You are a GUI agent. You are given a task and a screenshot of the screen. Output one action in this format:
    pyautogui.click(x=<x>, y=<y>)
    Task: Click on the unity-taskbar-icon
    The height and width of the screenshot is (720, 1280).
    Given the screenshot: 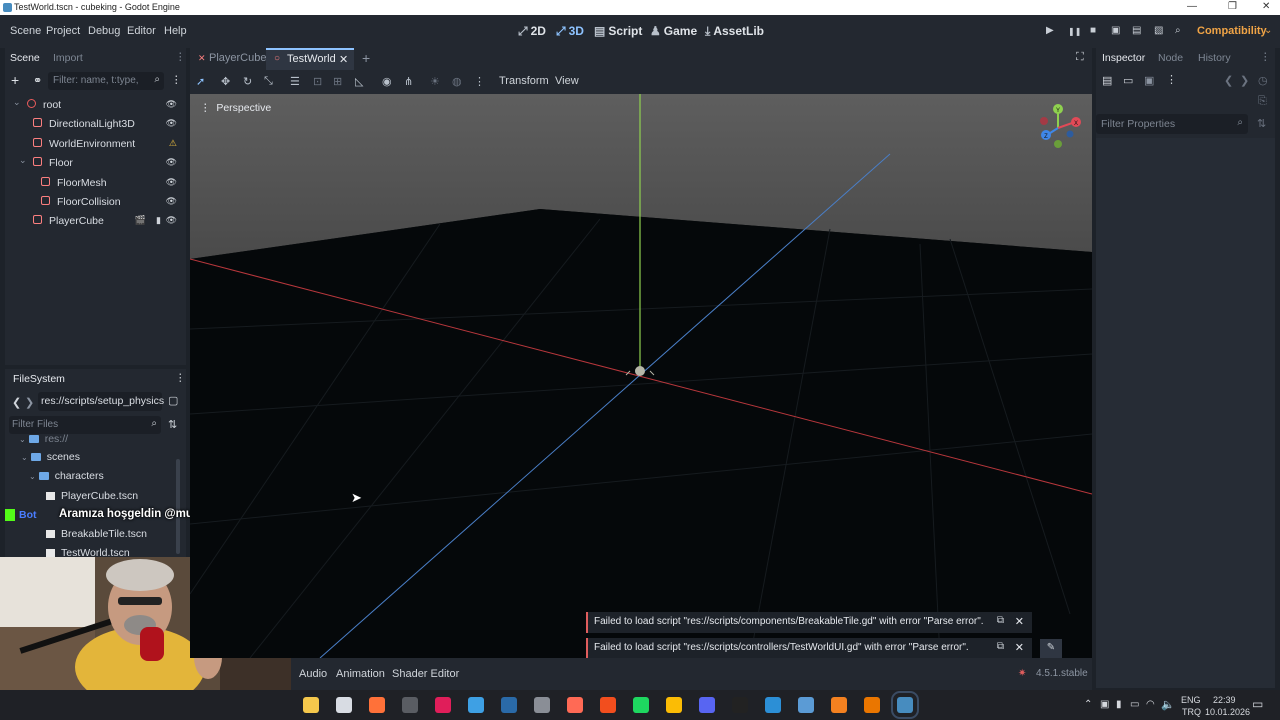 What is the action you would take?
    pyautogui.click(x=542, y=705)
    